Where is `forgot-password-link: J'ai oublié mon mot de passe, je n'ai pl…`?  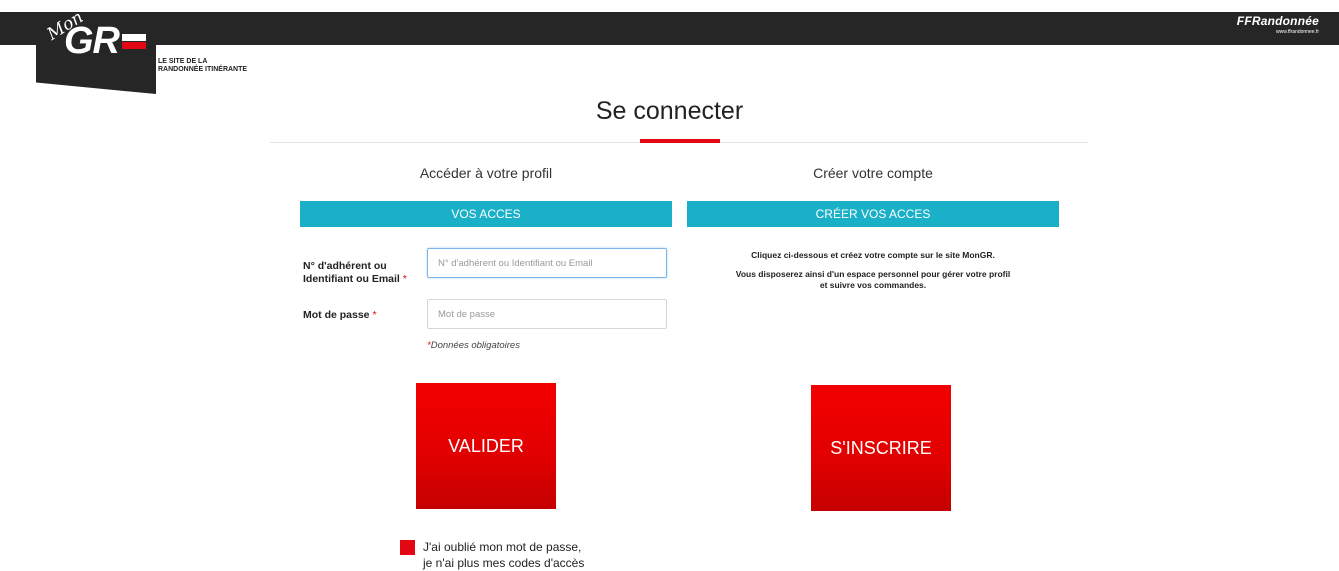
forgot-password-link: J'ai oublié mon mot de passe, je n'ai pl… is located at coordinates (492, 555).